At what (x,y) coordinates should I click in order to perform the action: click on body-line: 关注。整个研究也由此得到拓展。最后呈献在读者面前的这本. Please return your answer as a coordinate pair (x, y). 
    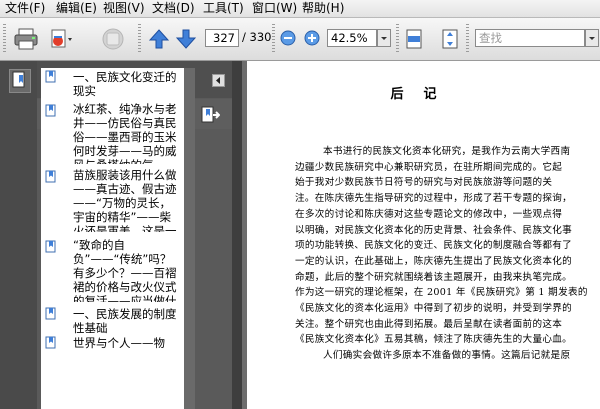
    Looking at the image, I should click on (429, 324).